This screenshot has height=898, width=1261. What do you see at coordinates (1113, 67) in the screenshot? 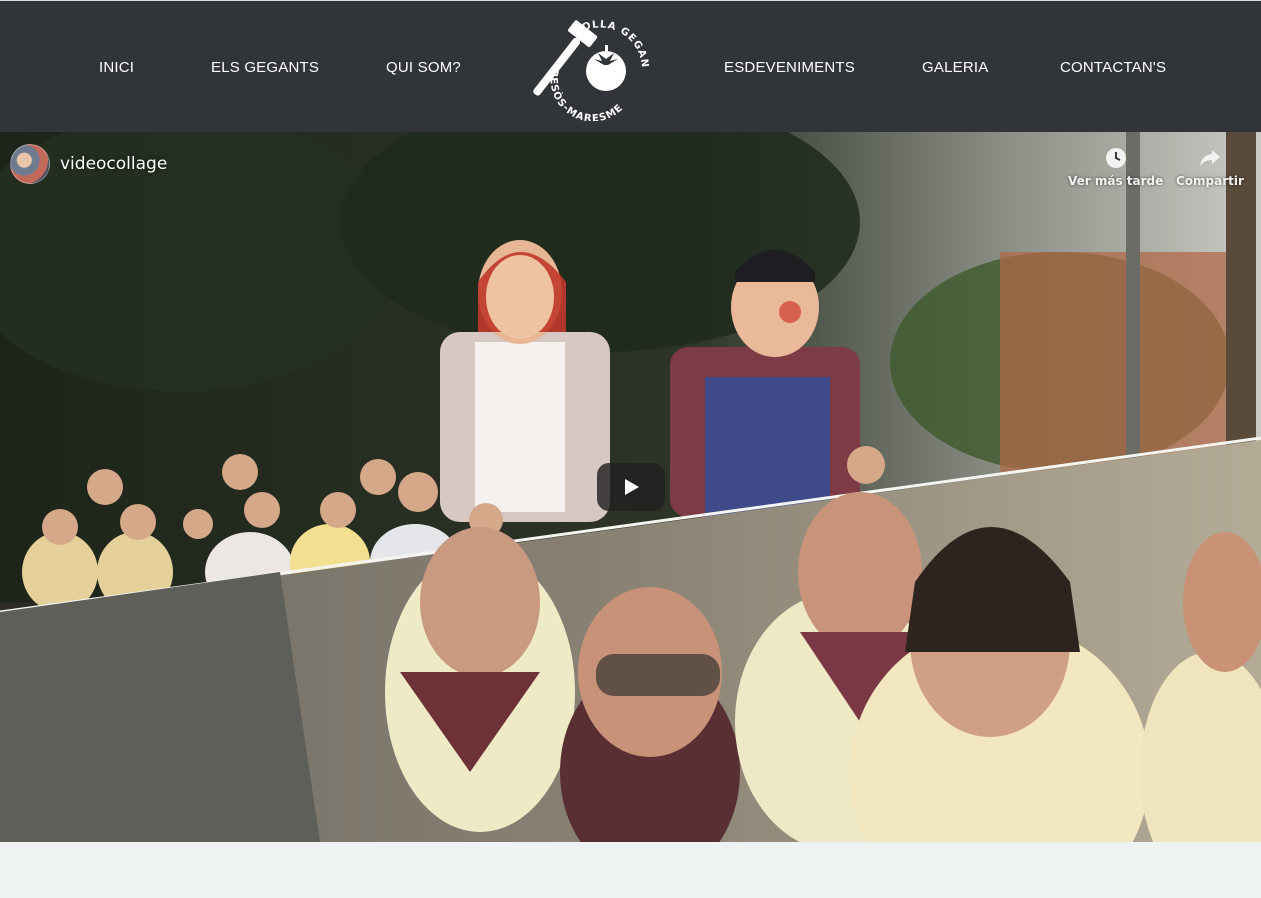
I see `nav-contactans: CONTACTAN'S` at bounding box center [1113, 67].